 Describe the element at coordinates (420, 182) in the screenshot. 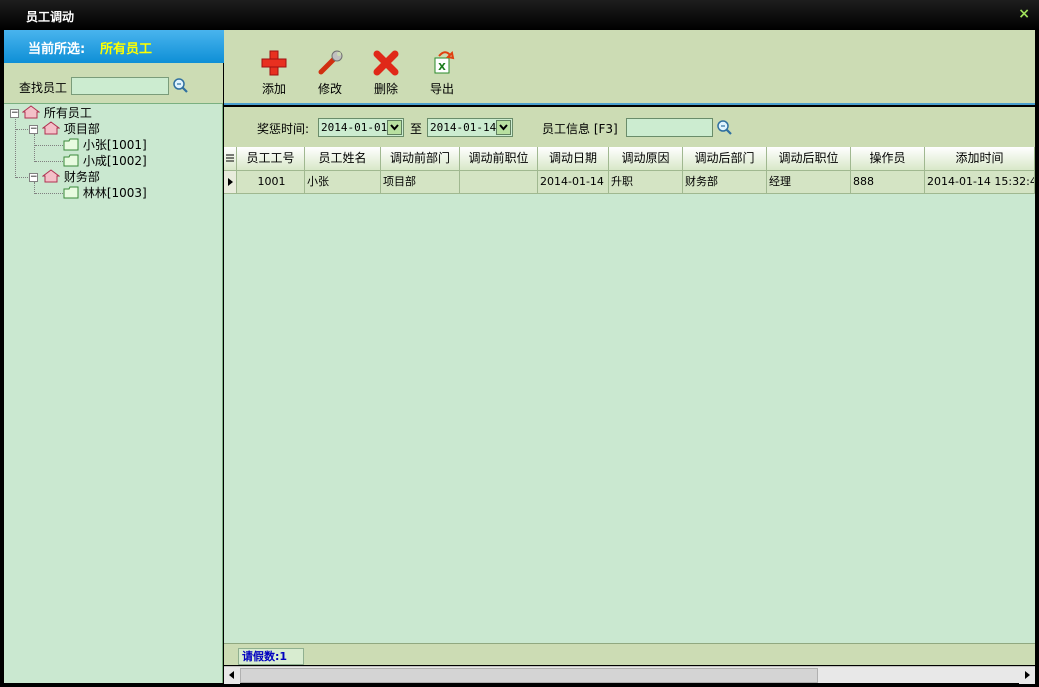

I see `table-cell: 项目部` at that location.